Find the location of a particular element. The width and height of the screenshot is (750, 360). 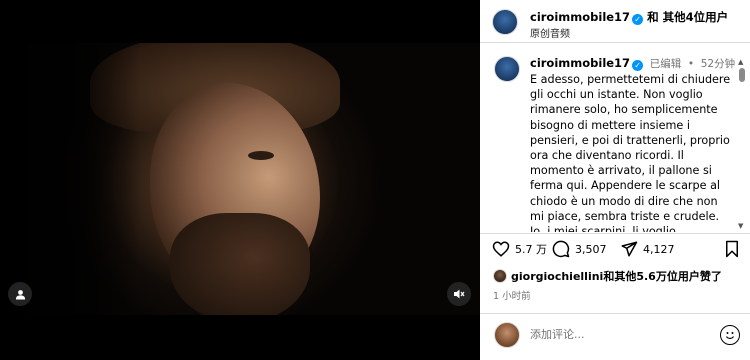

original-audio-link: 原创音频 is located at coordinates (550, 32).